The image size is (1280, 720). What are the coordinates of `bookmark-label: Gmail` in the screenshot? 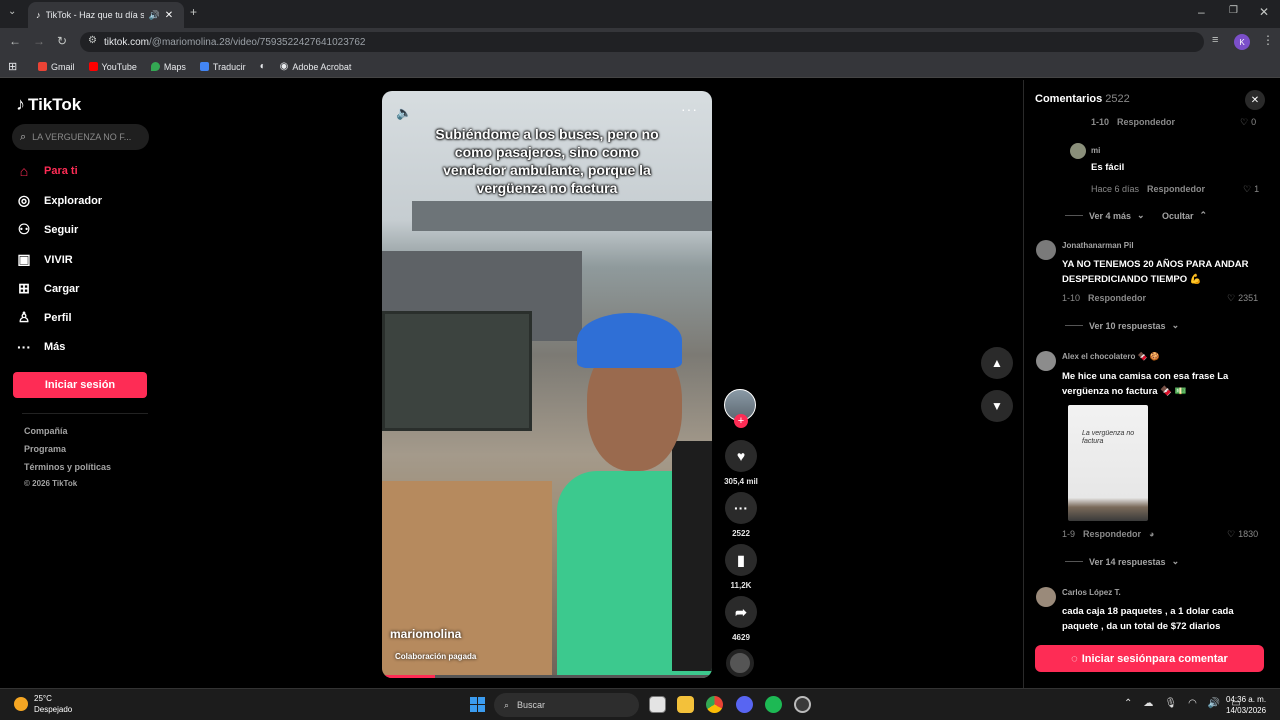 It's located at (63, 66).